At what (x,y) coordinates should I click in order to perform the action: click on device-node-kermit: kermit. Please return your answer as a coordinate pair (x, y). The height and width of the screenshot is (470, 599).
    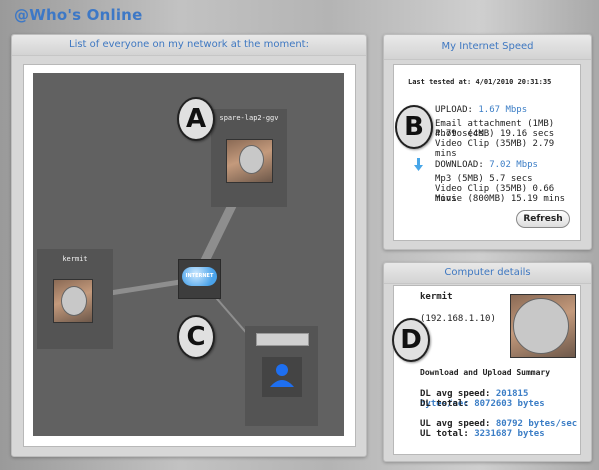
    Looking at the image, I should click on (75, 299).